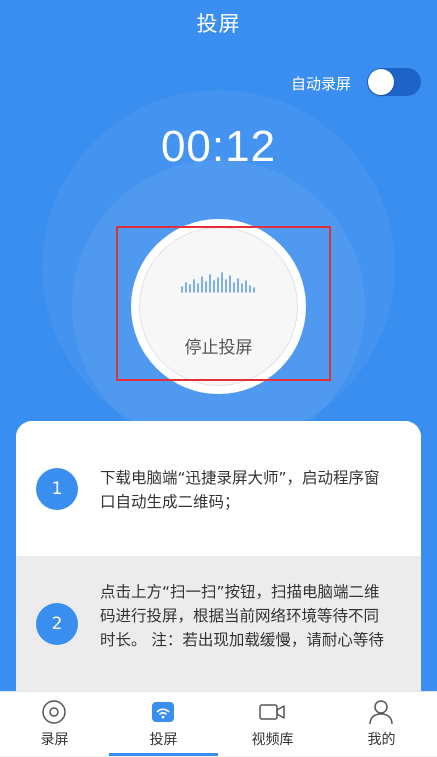 The height and width of the screenshot is (757, 437). What do you see at coordinates (381, 82) in the screenshot?
I see `toggle-knob` at bounding box center [381, 82].